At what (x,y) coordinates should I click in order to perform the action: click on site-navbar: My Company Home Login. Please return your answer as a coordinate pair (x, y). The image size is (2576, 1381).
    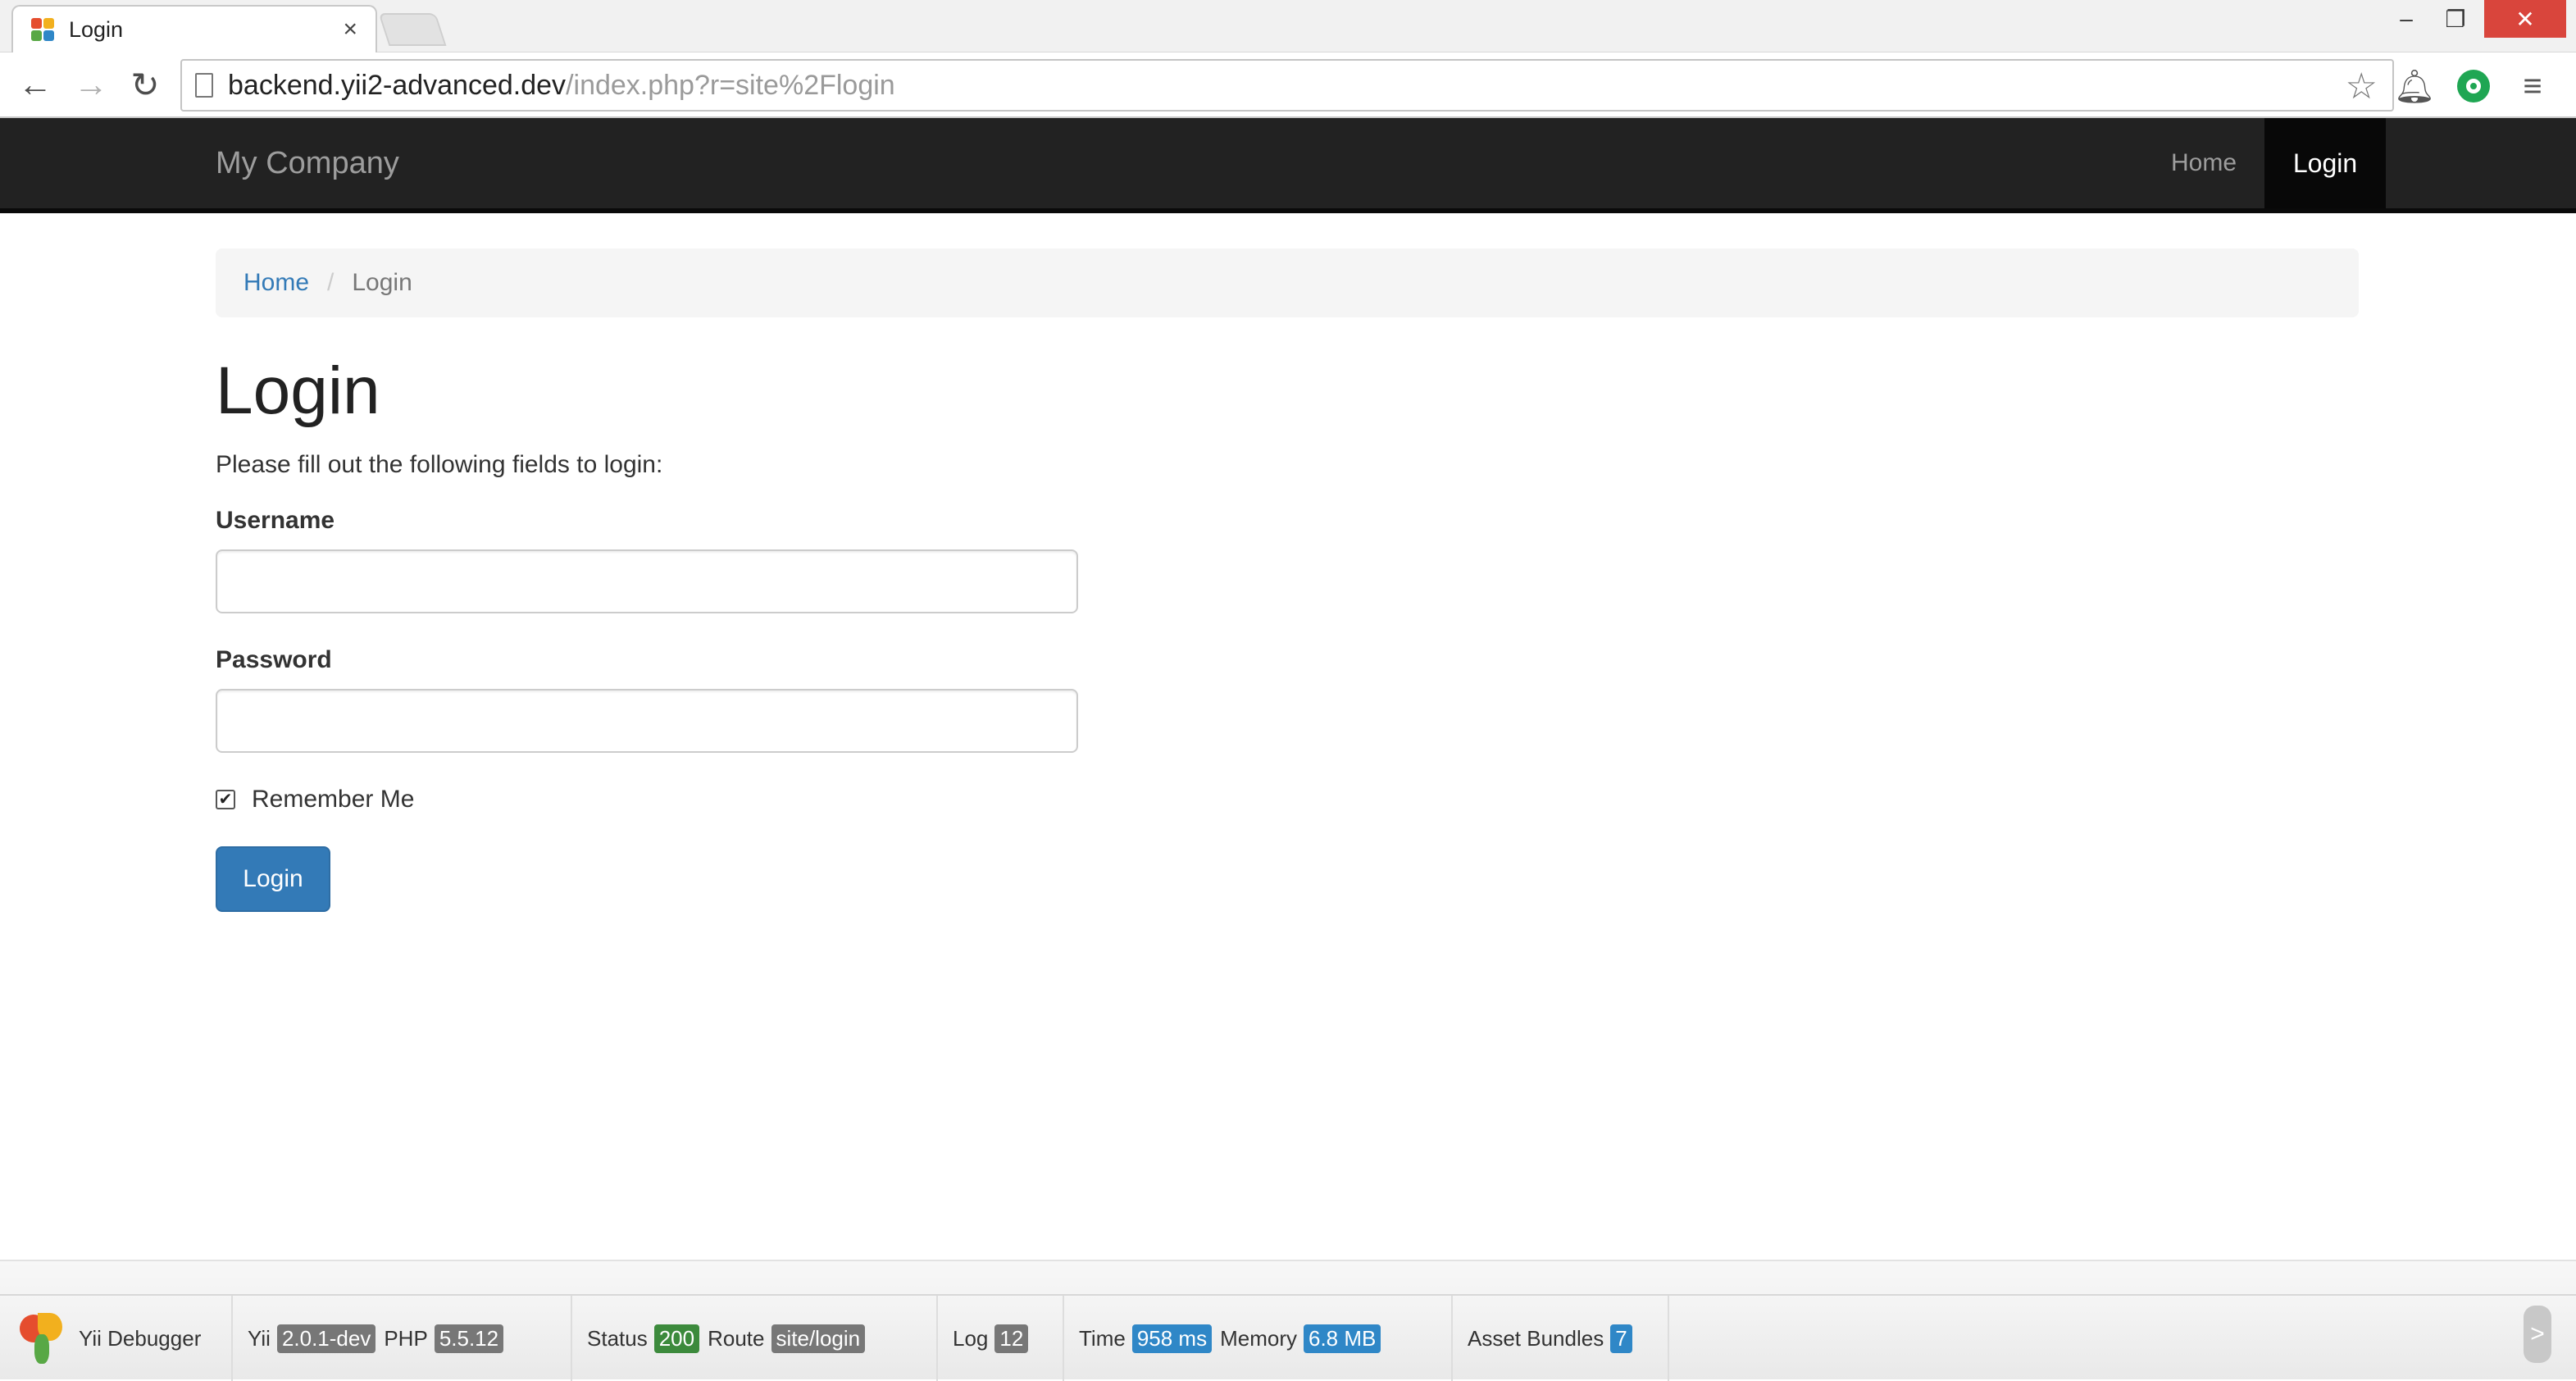
    Looking at the image, I should click on (1288, 165).